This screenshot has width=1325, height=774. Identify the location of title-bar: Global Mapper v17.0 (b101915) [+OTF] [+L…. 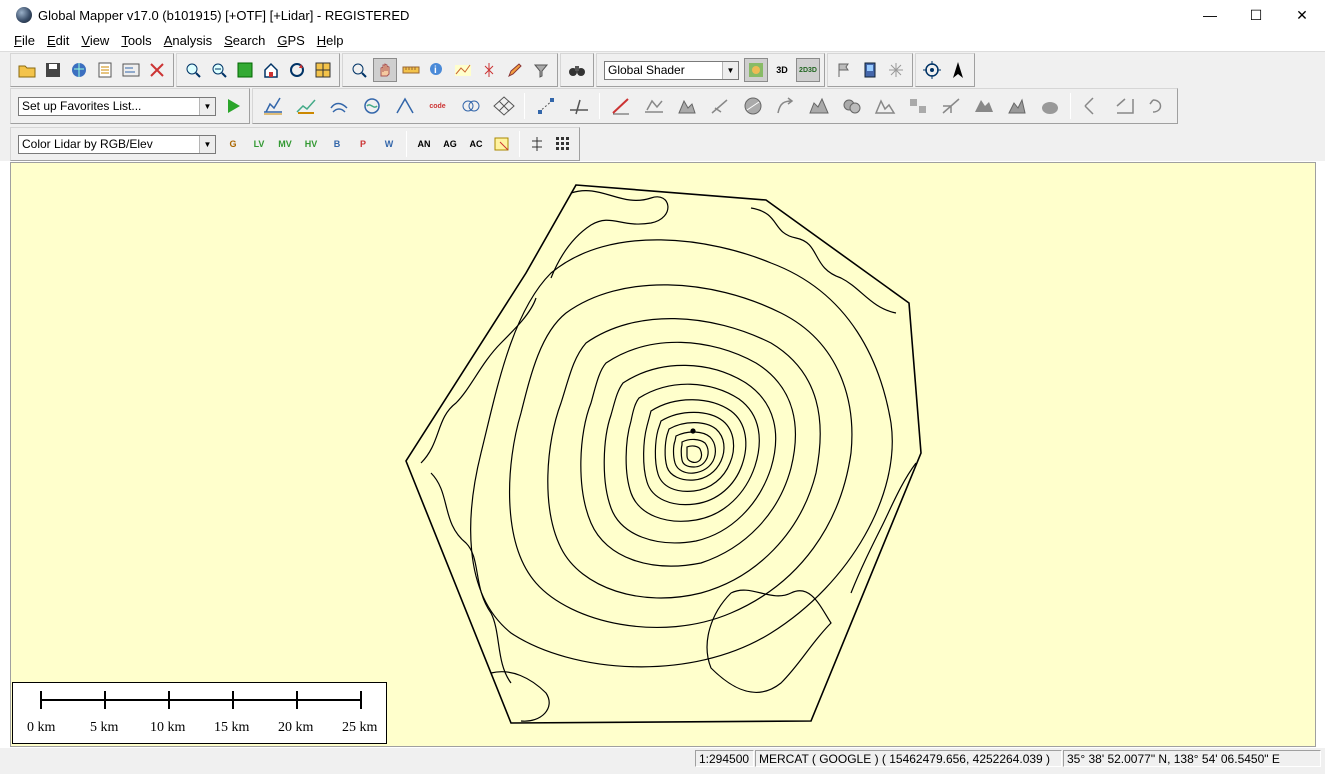
(662, 15).